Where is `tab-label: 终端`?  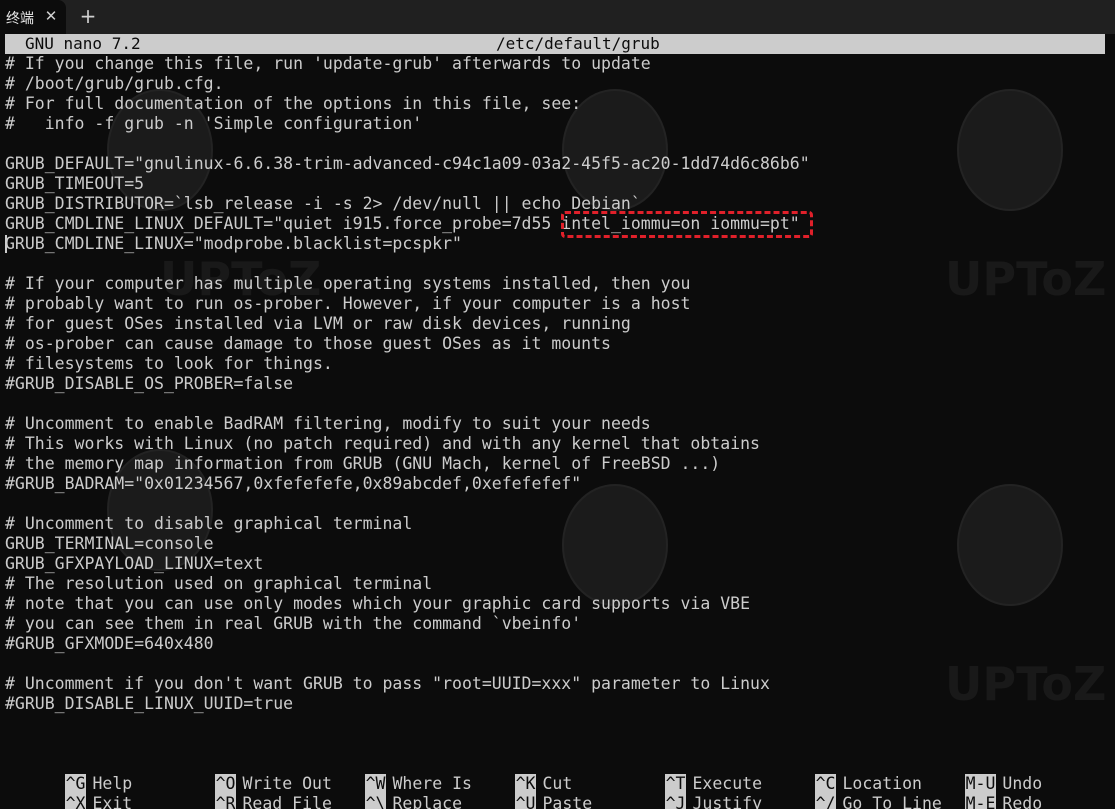 tab-label: 终端 is located at coordinates (20, 19).